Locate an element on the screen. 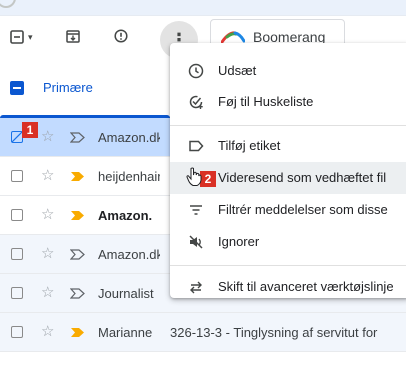 The image size is (406, 368). menu-item-label: Udsæt is located at coordinates (237, 70).